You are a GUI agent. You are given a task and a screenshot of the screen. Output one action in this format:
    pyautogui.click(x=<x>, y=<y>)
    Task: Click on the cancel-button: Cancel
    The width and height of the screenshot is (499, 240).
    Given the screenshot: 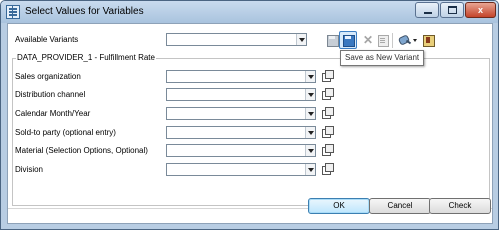 What is the action you would take?
    pyautogui.click(x=400, y=206)
    